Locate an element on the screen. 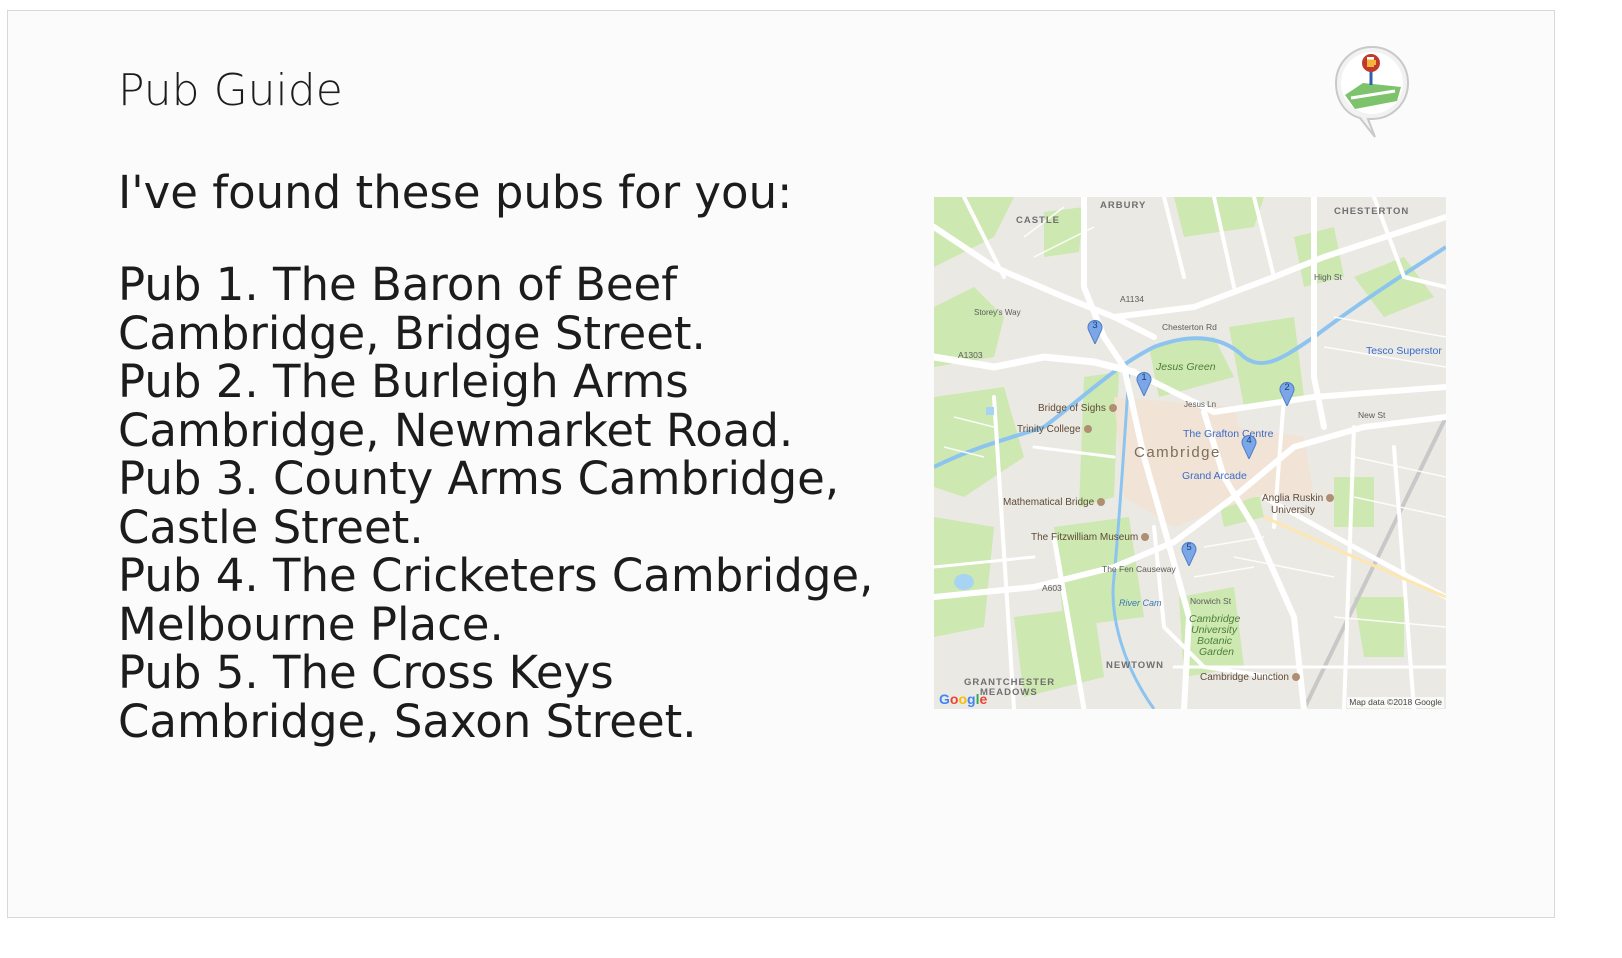  pub-name: Pub 3. County Arms Cambridge, is located at coordinates (479, 478).